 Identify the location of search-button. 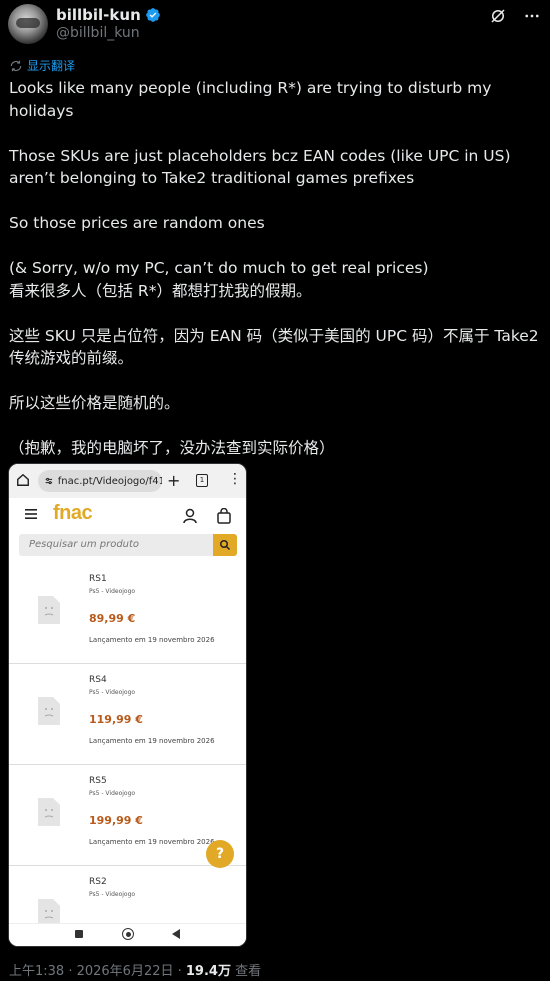
(225, 545).